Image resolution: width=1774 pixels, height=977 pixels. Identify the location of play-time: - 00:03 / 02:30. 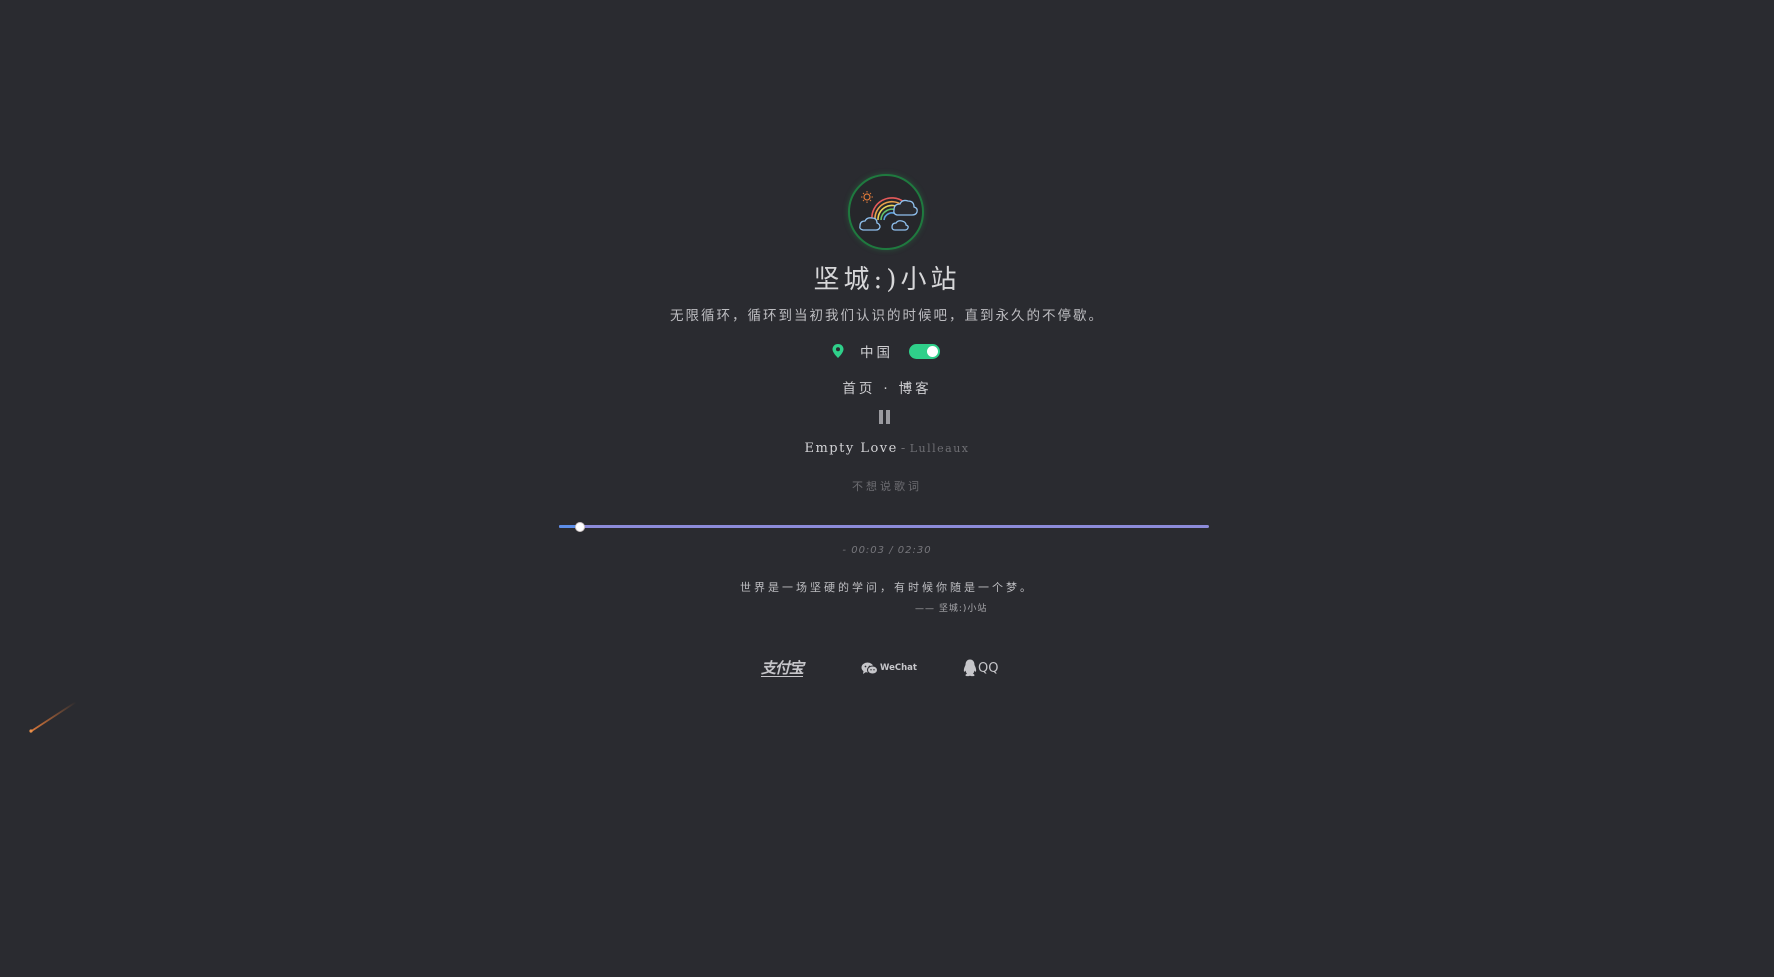
(887, 550).